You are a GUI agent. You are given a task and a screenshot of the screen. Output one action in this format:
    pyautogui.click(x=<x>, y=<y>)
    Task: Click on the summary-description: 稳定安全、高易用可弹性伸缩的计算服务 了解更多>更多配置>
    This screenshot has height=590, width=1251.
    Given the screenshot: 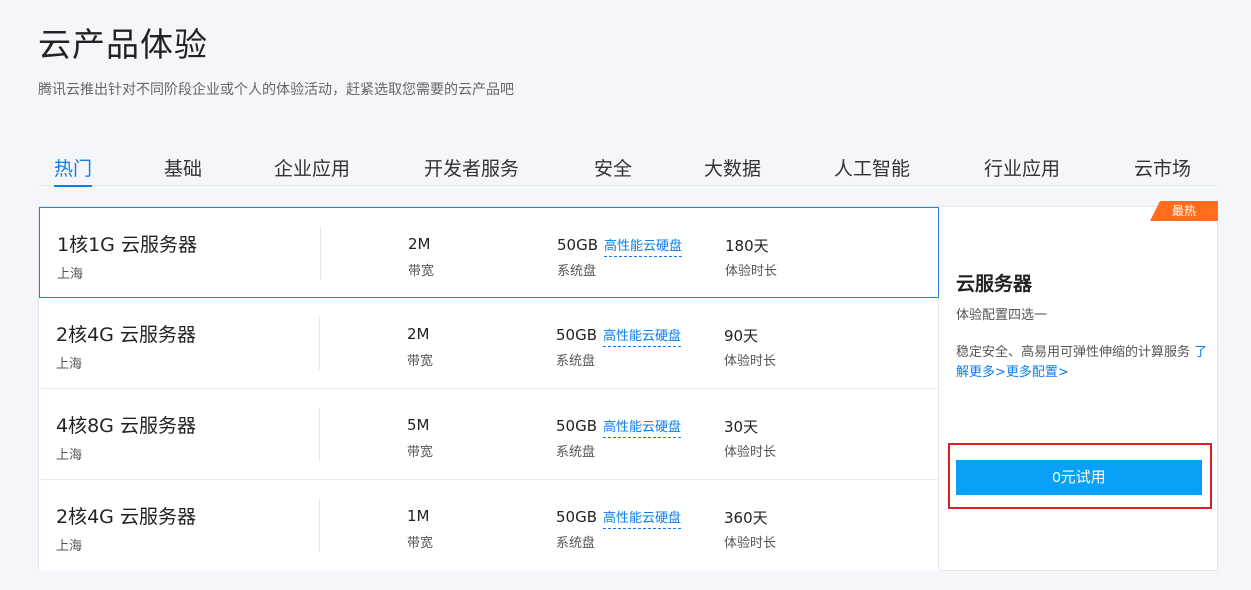 What is the action you would take?
    pyautogui.click(x=1084, y=363)
    